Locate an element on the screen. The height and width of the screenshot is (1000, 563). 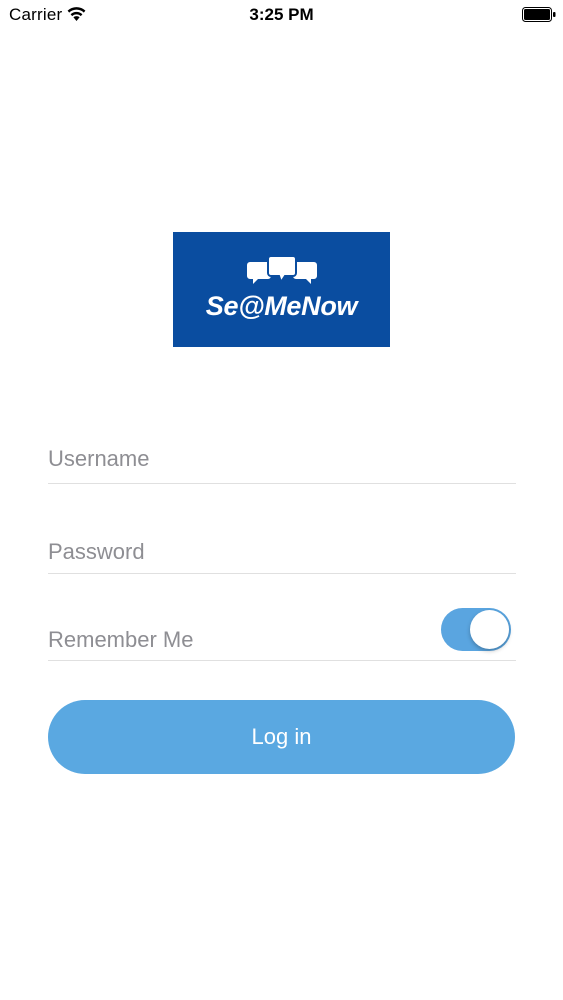
status-bar: Carrier 3:25 PM is located at coordinates (281, 15).